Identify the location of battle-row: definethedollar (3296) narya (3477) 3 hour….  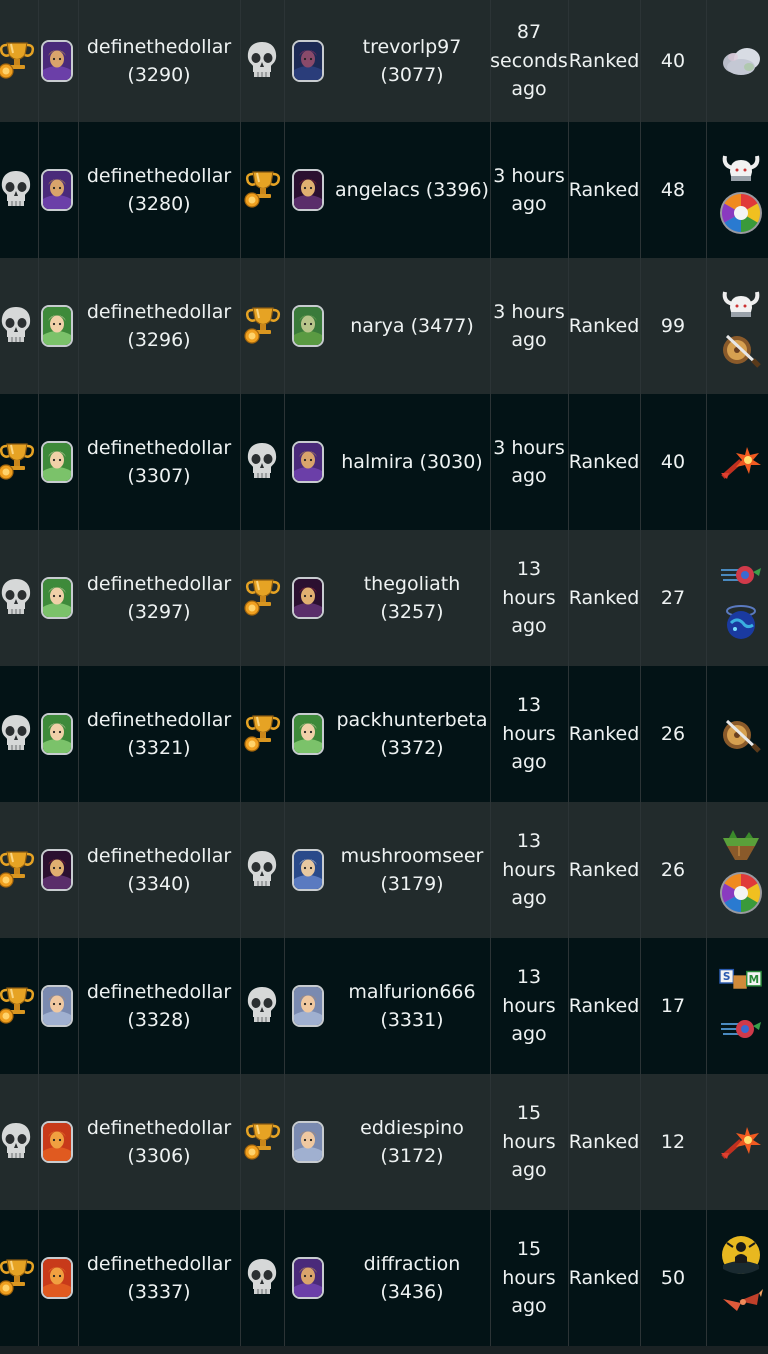
(384, 326).